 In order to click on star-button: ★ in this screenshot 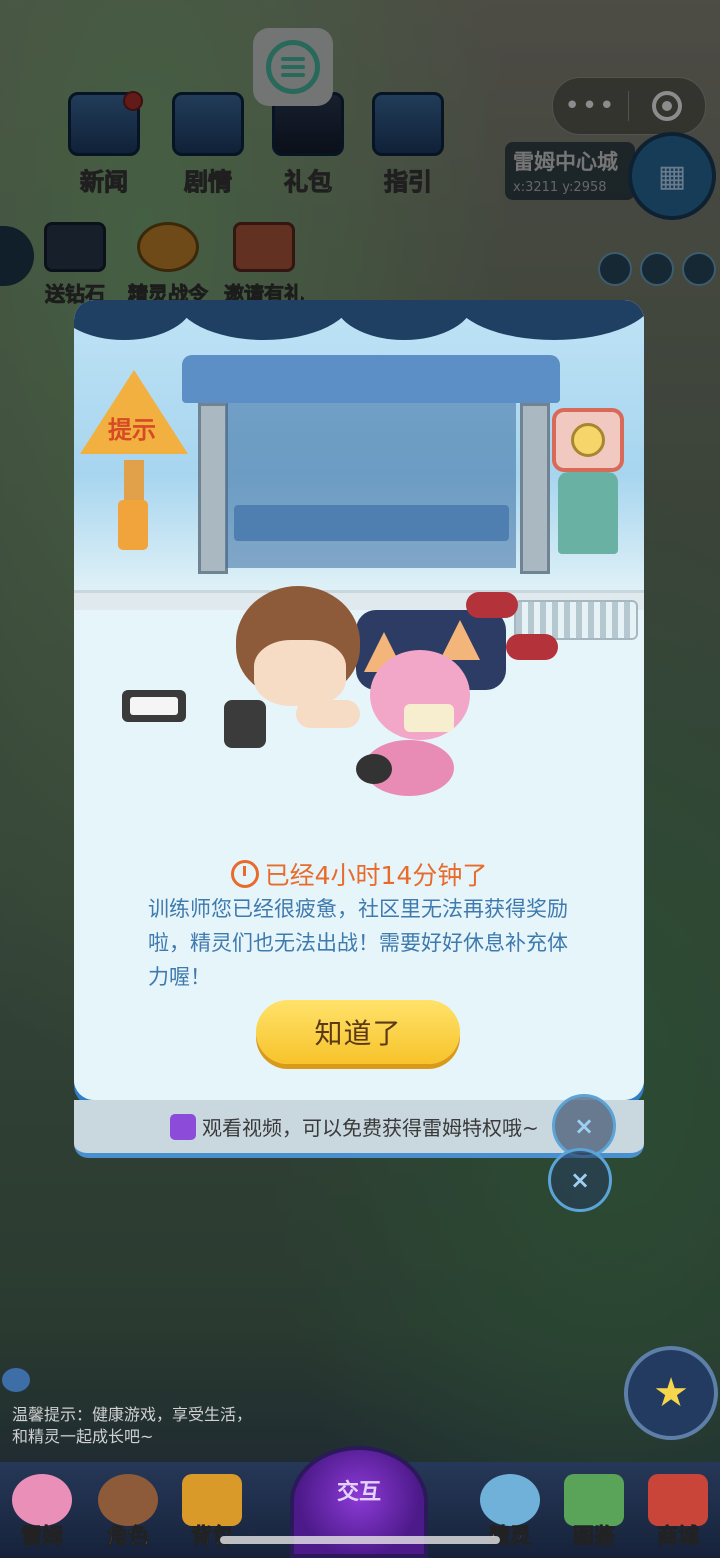, I will do `click(671, 1393)`.